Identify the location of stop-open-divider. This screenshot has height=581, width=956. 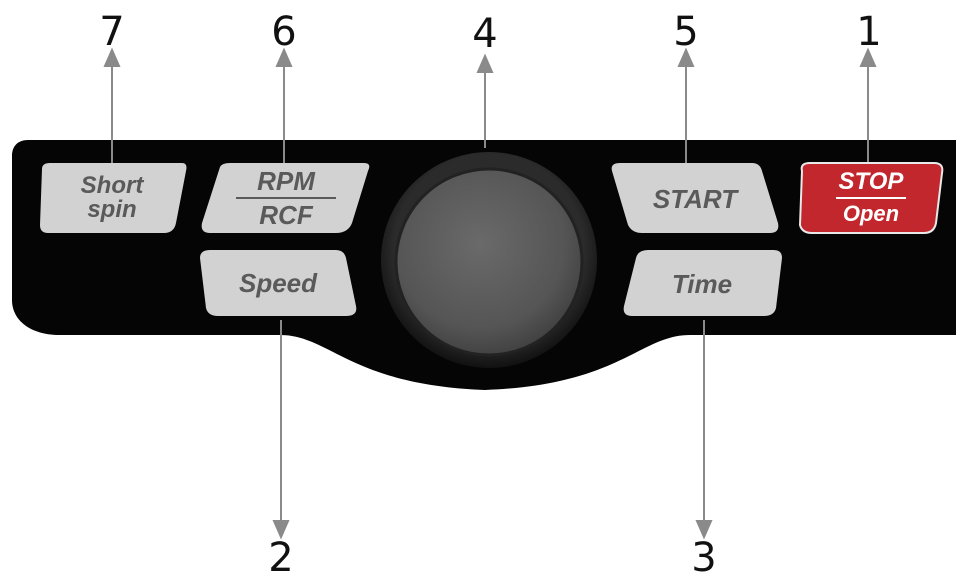
(871, 198).